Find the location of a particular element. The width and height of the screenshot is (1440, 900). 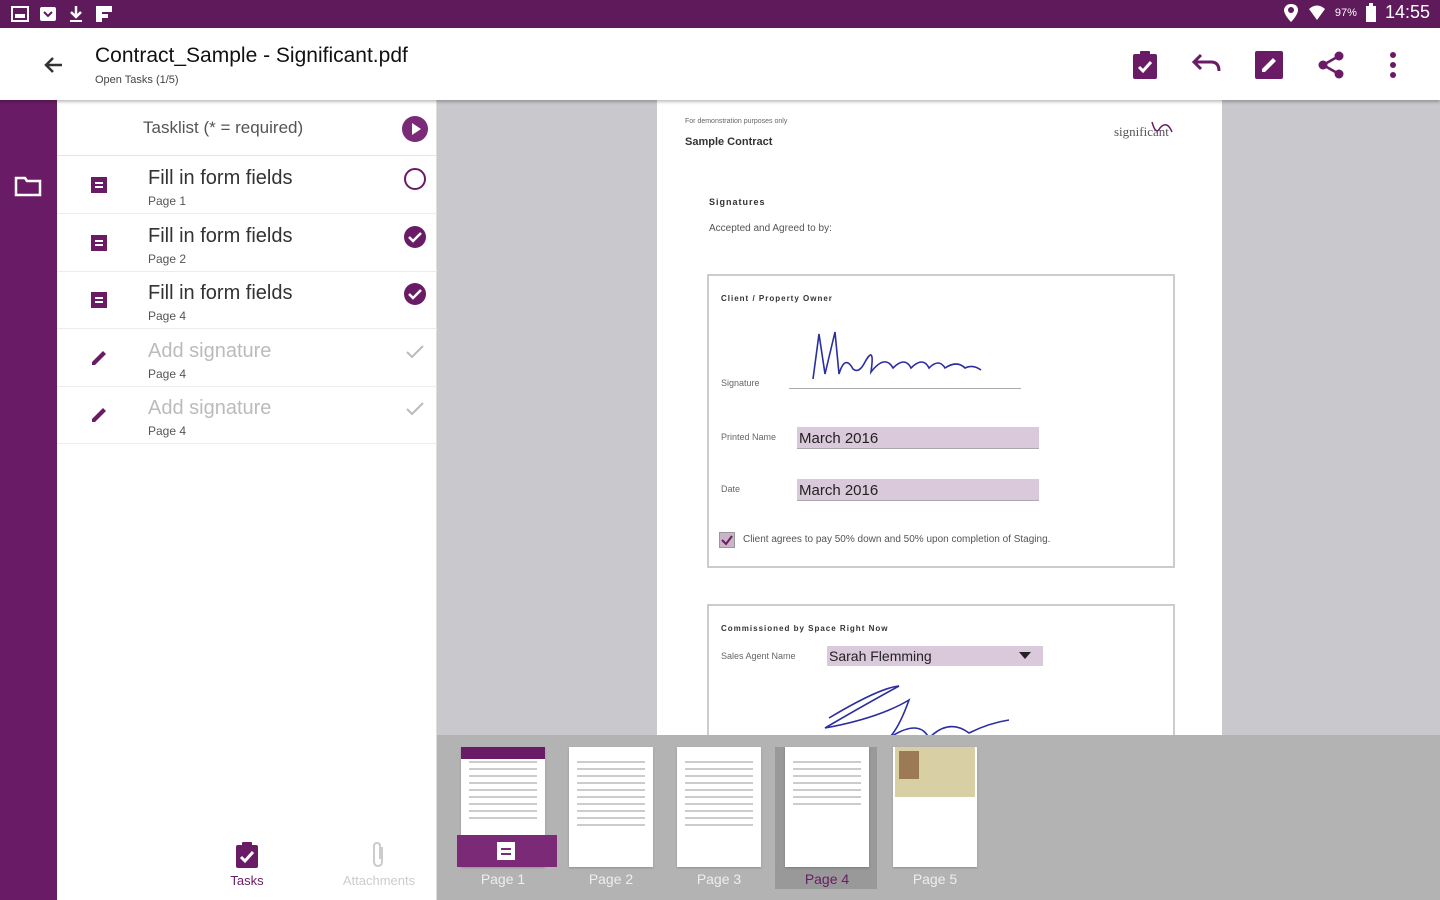

location-icon is located at coordinates (1290, 12).